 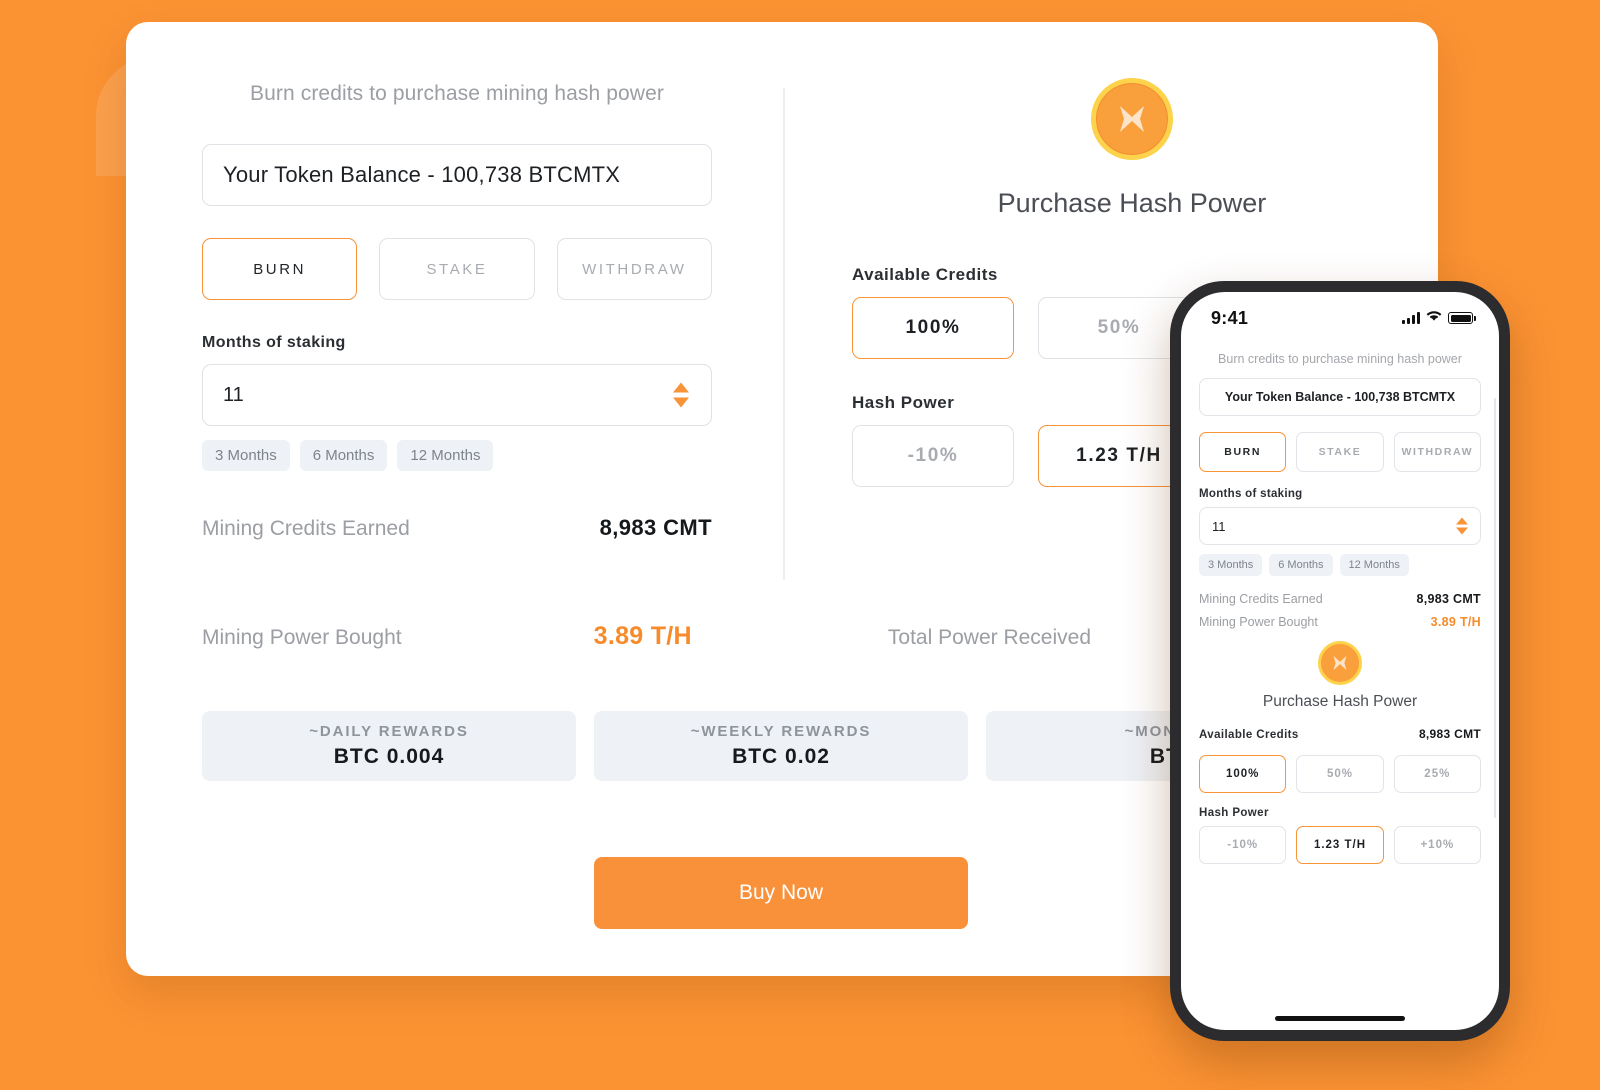 I want to click on phone-token-balance-value: Your Token Balance - 100,738 BTCMTX, so click(x=1340, y=397).